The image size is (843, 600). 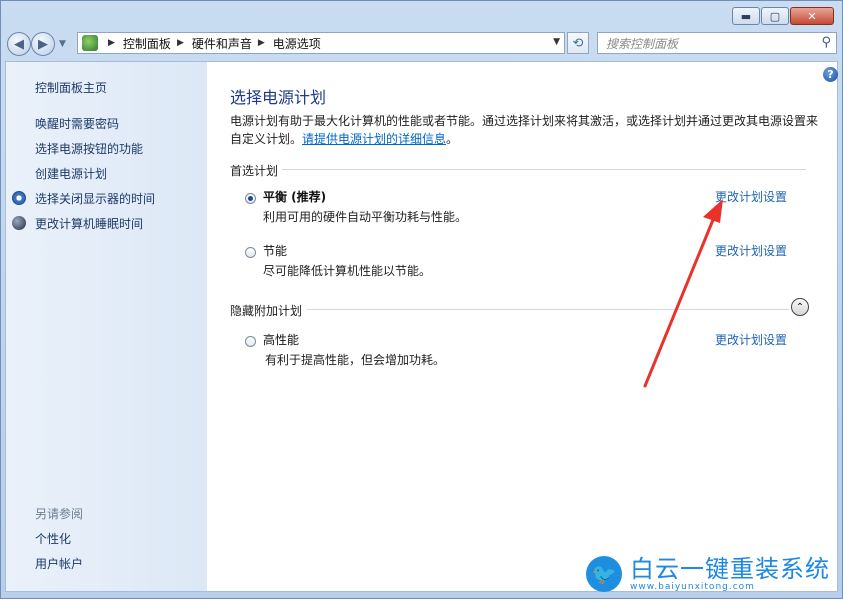 What do you see at coordinates (275, 250) in the screenshot?
I see `plan-name-power-saver: 节能` at bounding box center [275, 250].